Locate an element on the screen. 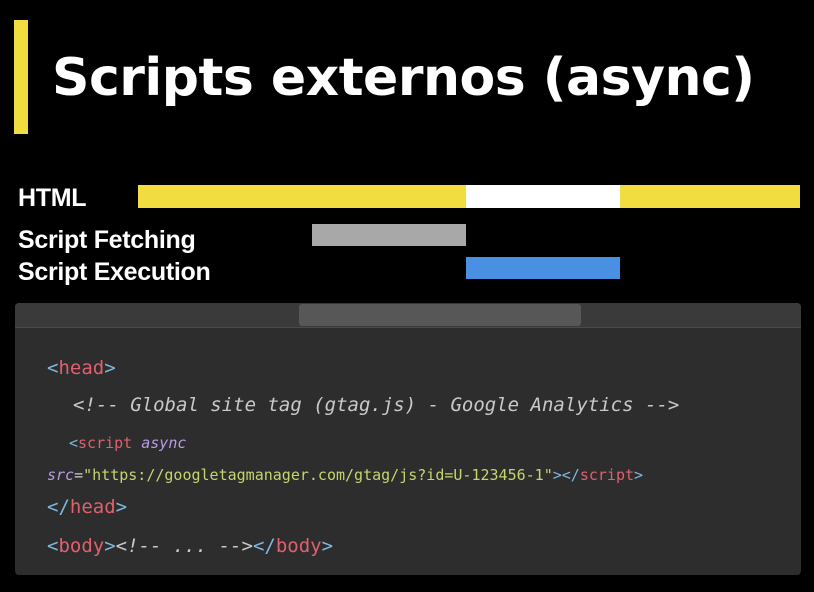  timeline-label-script-execution: Script Execution is located at coordinates (114, 272).